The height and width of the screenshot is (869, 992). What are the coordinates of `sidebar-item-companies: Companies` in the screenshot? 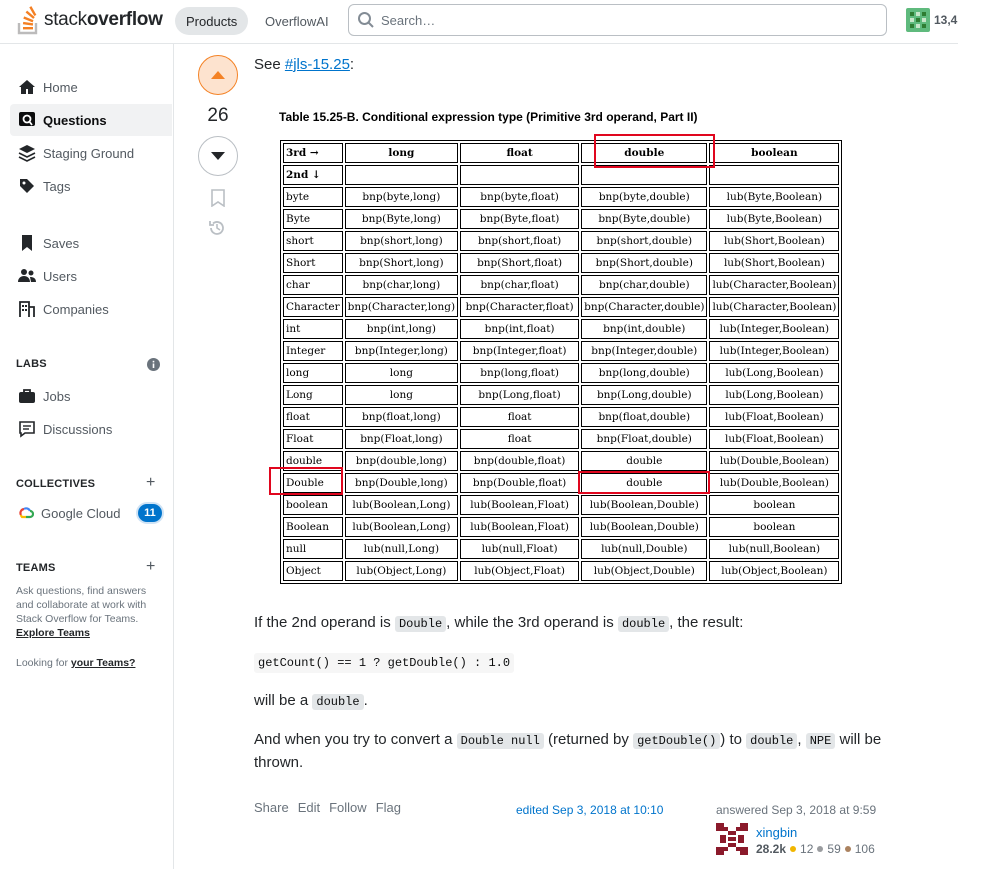 It's located at (91, 309).